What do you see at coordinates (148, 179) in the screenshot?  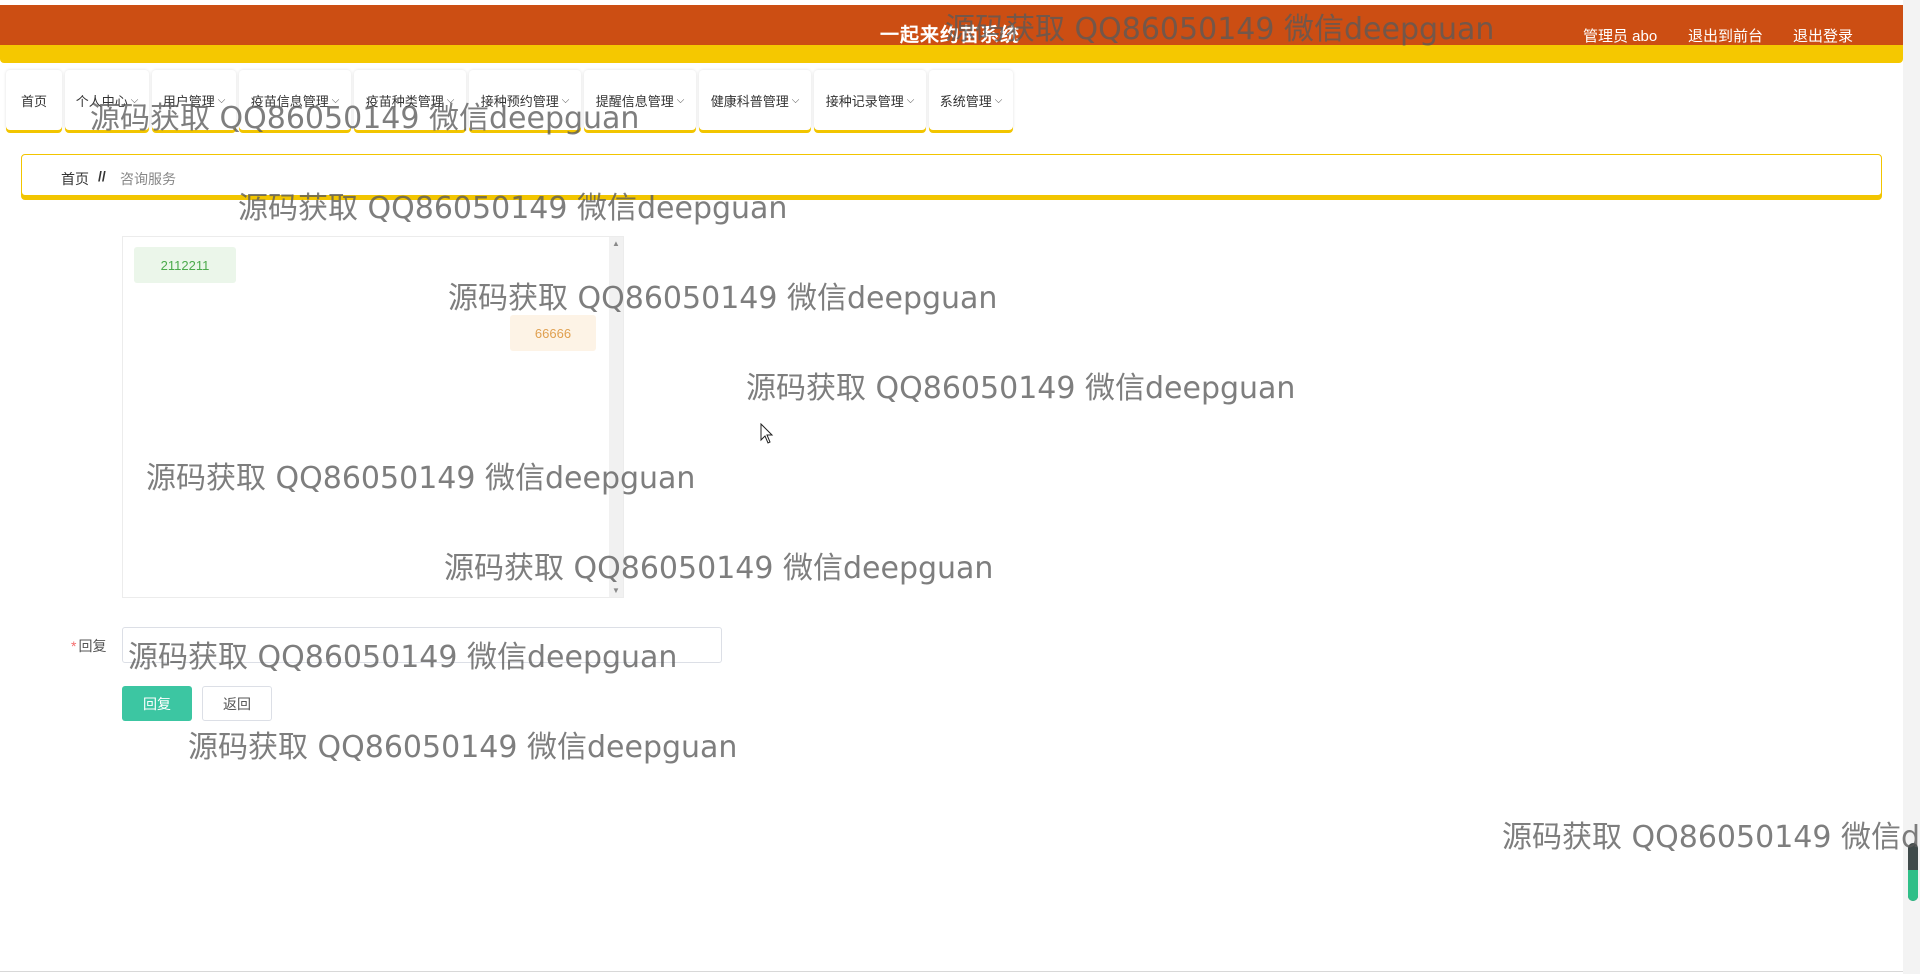 I see `breadcrumb-current: 咨询服务` at bounding box center [148, 179].